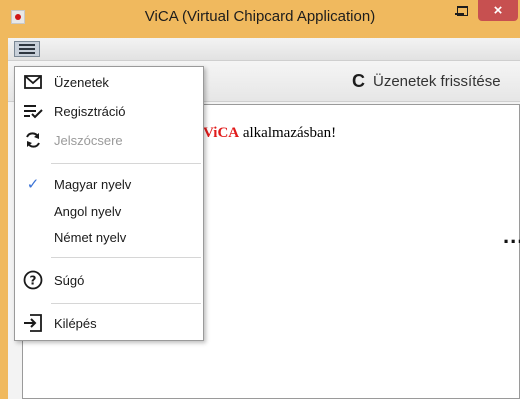  I want to click on mail-icon, so click(33, 82).